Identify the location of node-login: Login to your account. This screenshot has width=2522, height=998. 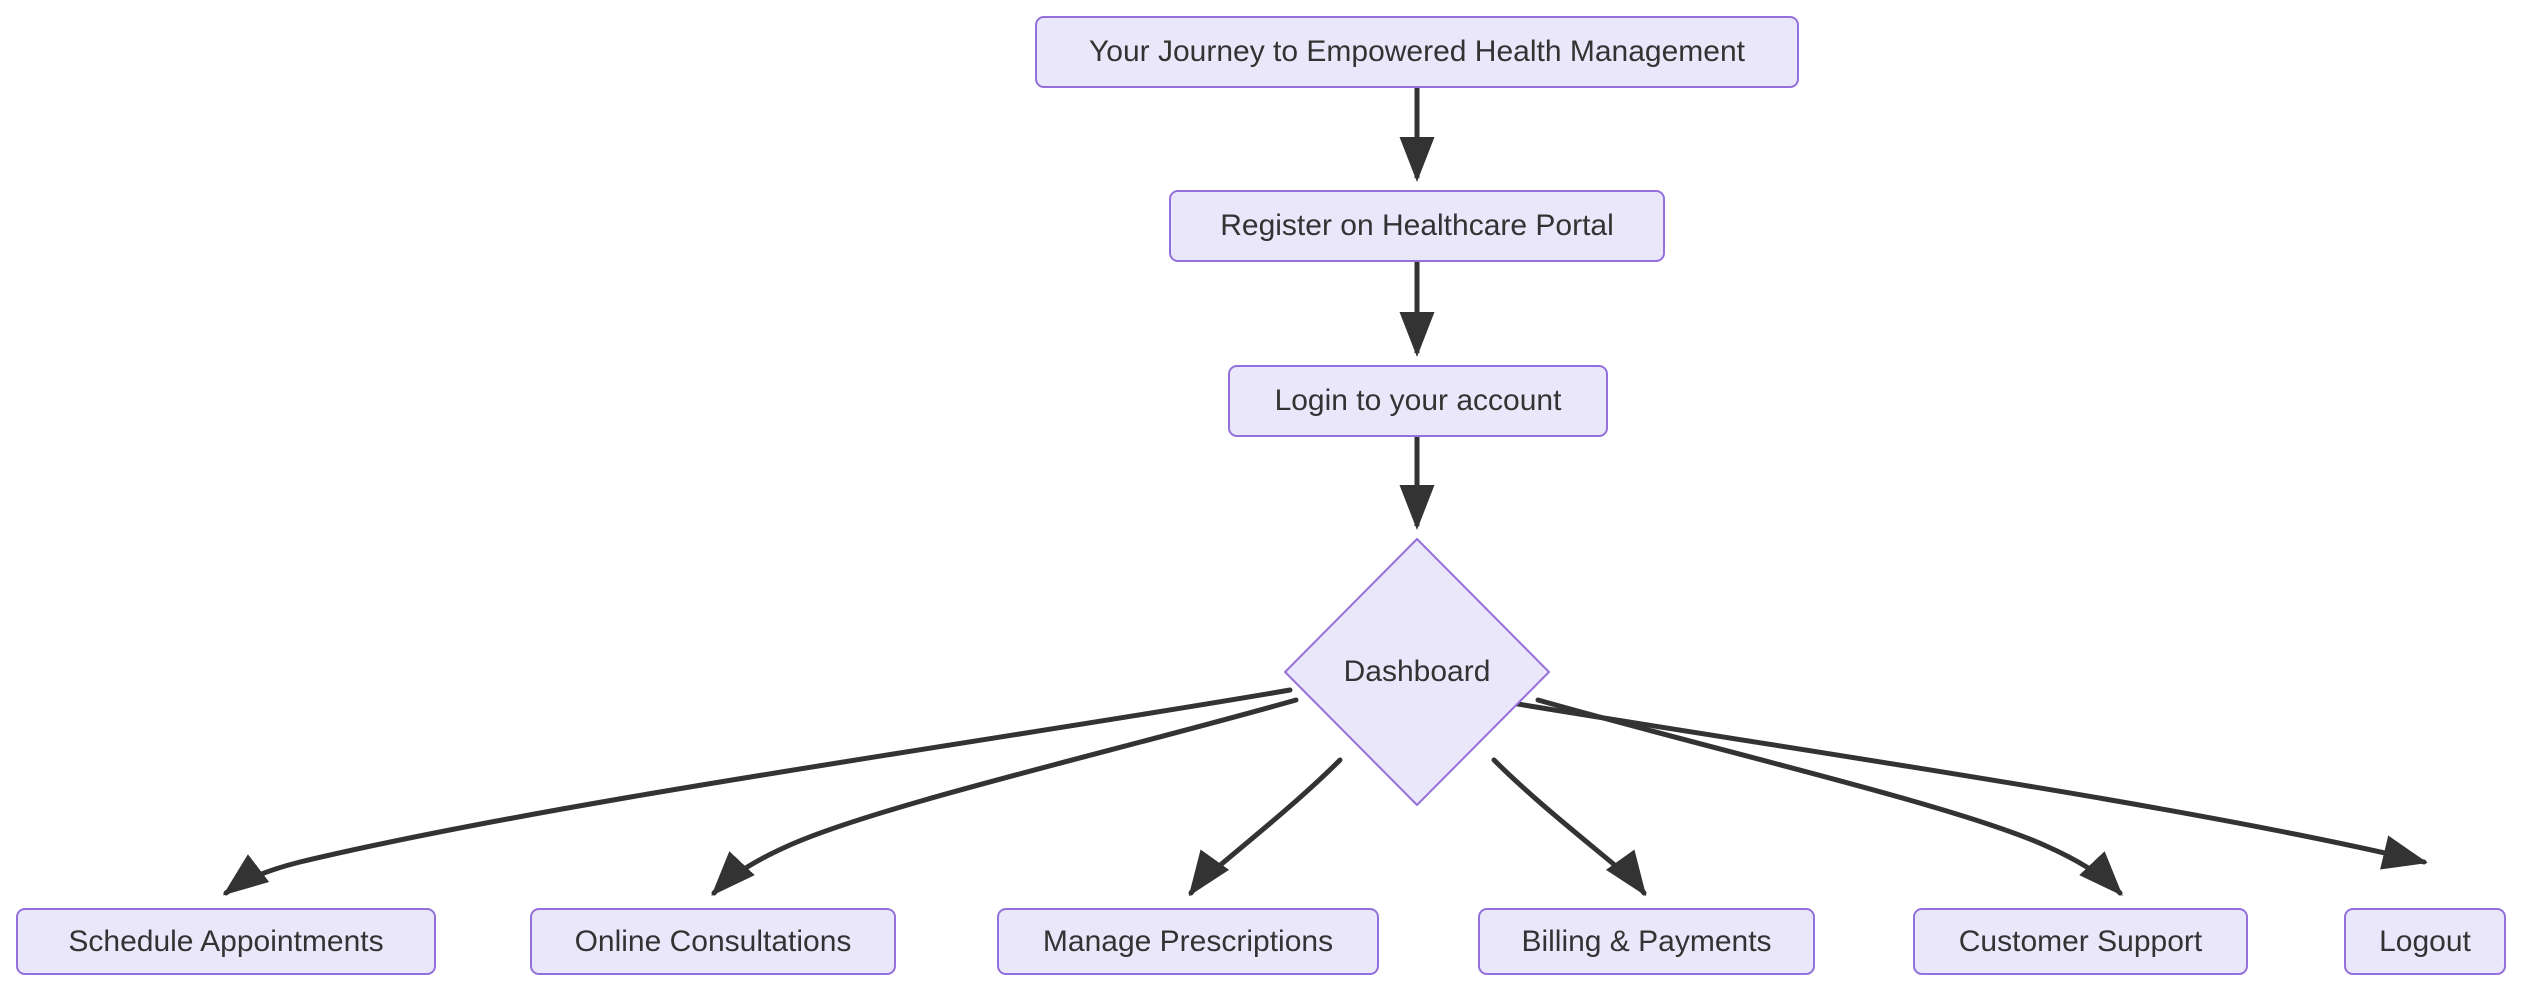
(1418, 401).